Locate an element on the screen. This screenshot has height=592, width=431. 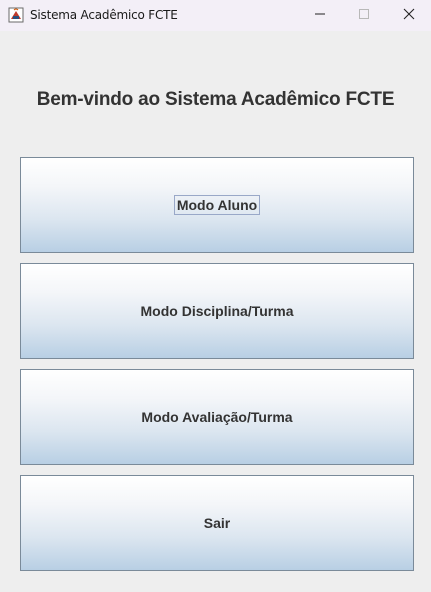
modo-avaliacao-turma-button: Modo Avaliação/Turma is located at coordinates (217, 417).